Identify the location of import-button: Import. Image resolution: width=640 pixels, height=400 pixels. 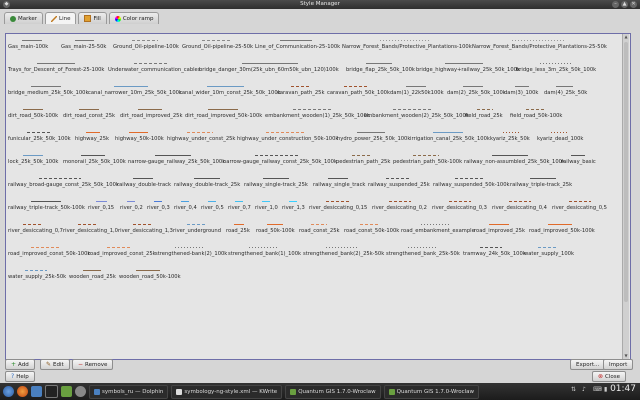
(618, 364).